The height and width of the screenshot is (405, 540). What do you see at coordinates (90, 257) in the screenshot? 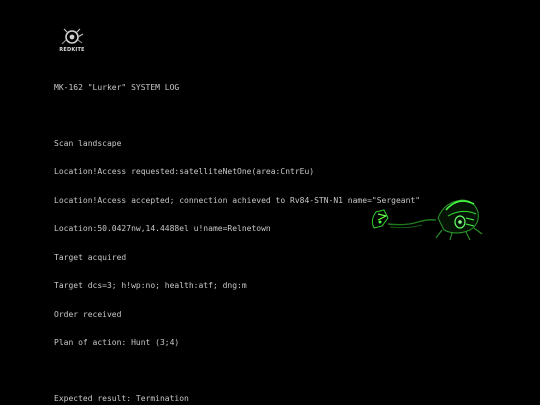
I see `log-line: Target acquired` at bounding box center [90, 257].